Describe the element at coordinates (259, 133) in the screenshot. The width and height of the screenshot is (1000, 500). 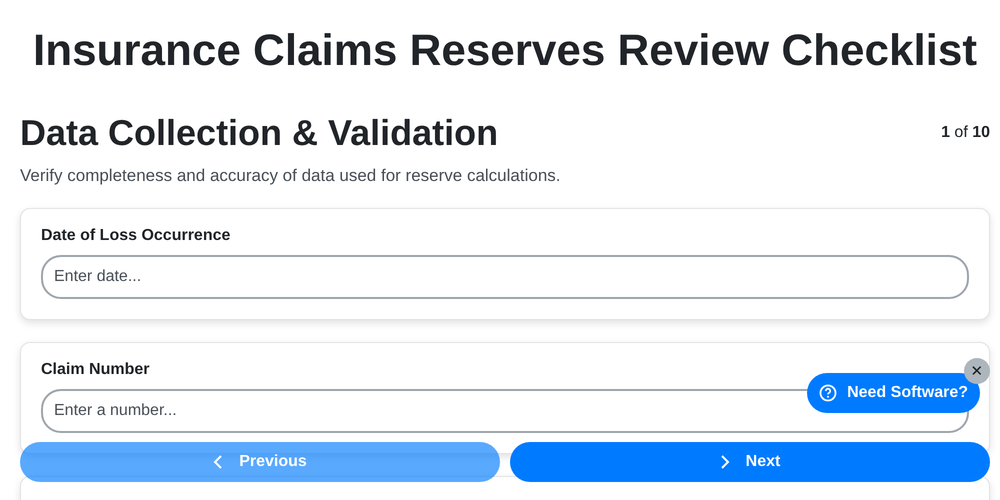
I see `section-heading: Data Collection & Validation` at that location.